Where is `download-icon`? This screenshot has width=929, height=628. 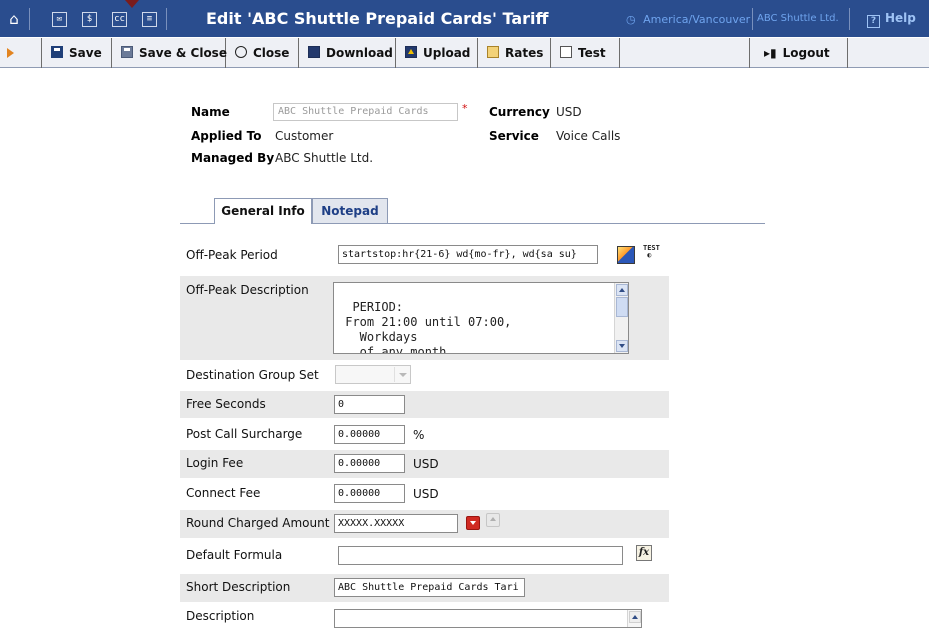
download-icon is located at coordinates (314, 52).